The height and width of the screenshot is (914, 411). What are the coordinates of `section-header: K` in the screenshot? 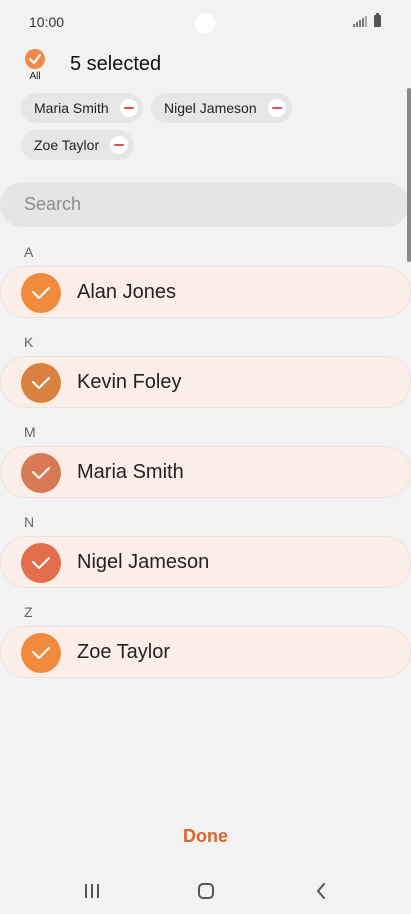 It's located at (29, 342).